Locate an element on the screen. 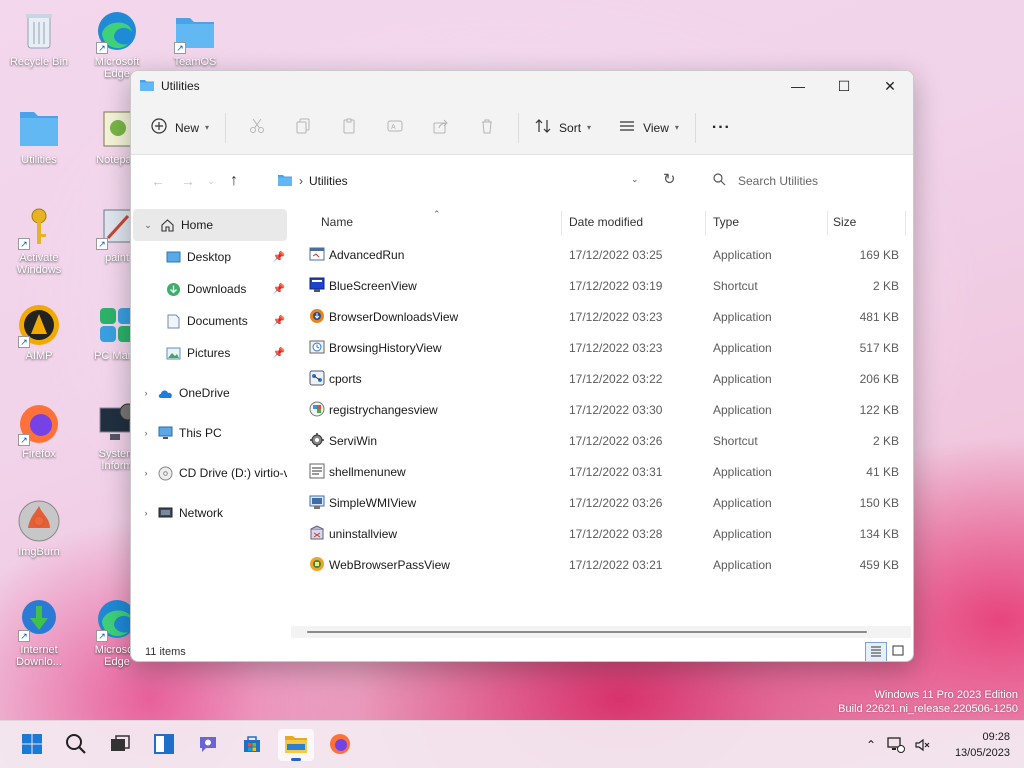 Image resolution: width=1024 pixels, height=768 pixels. desktop-icon-teamos: ↗ TeamOS is located at coordinates (195, 38).